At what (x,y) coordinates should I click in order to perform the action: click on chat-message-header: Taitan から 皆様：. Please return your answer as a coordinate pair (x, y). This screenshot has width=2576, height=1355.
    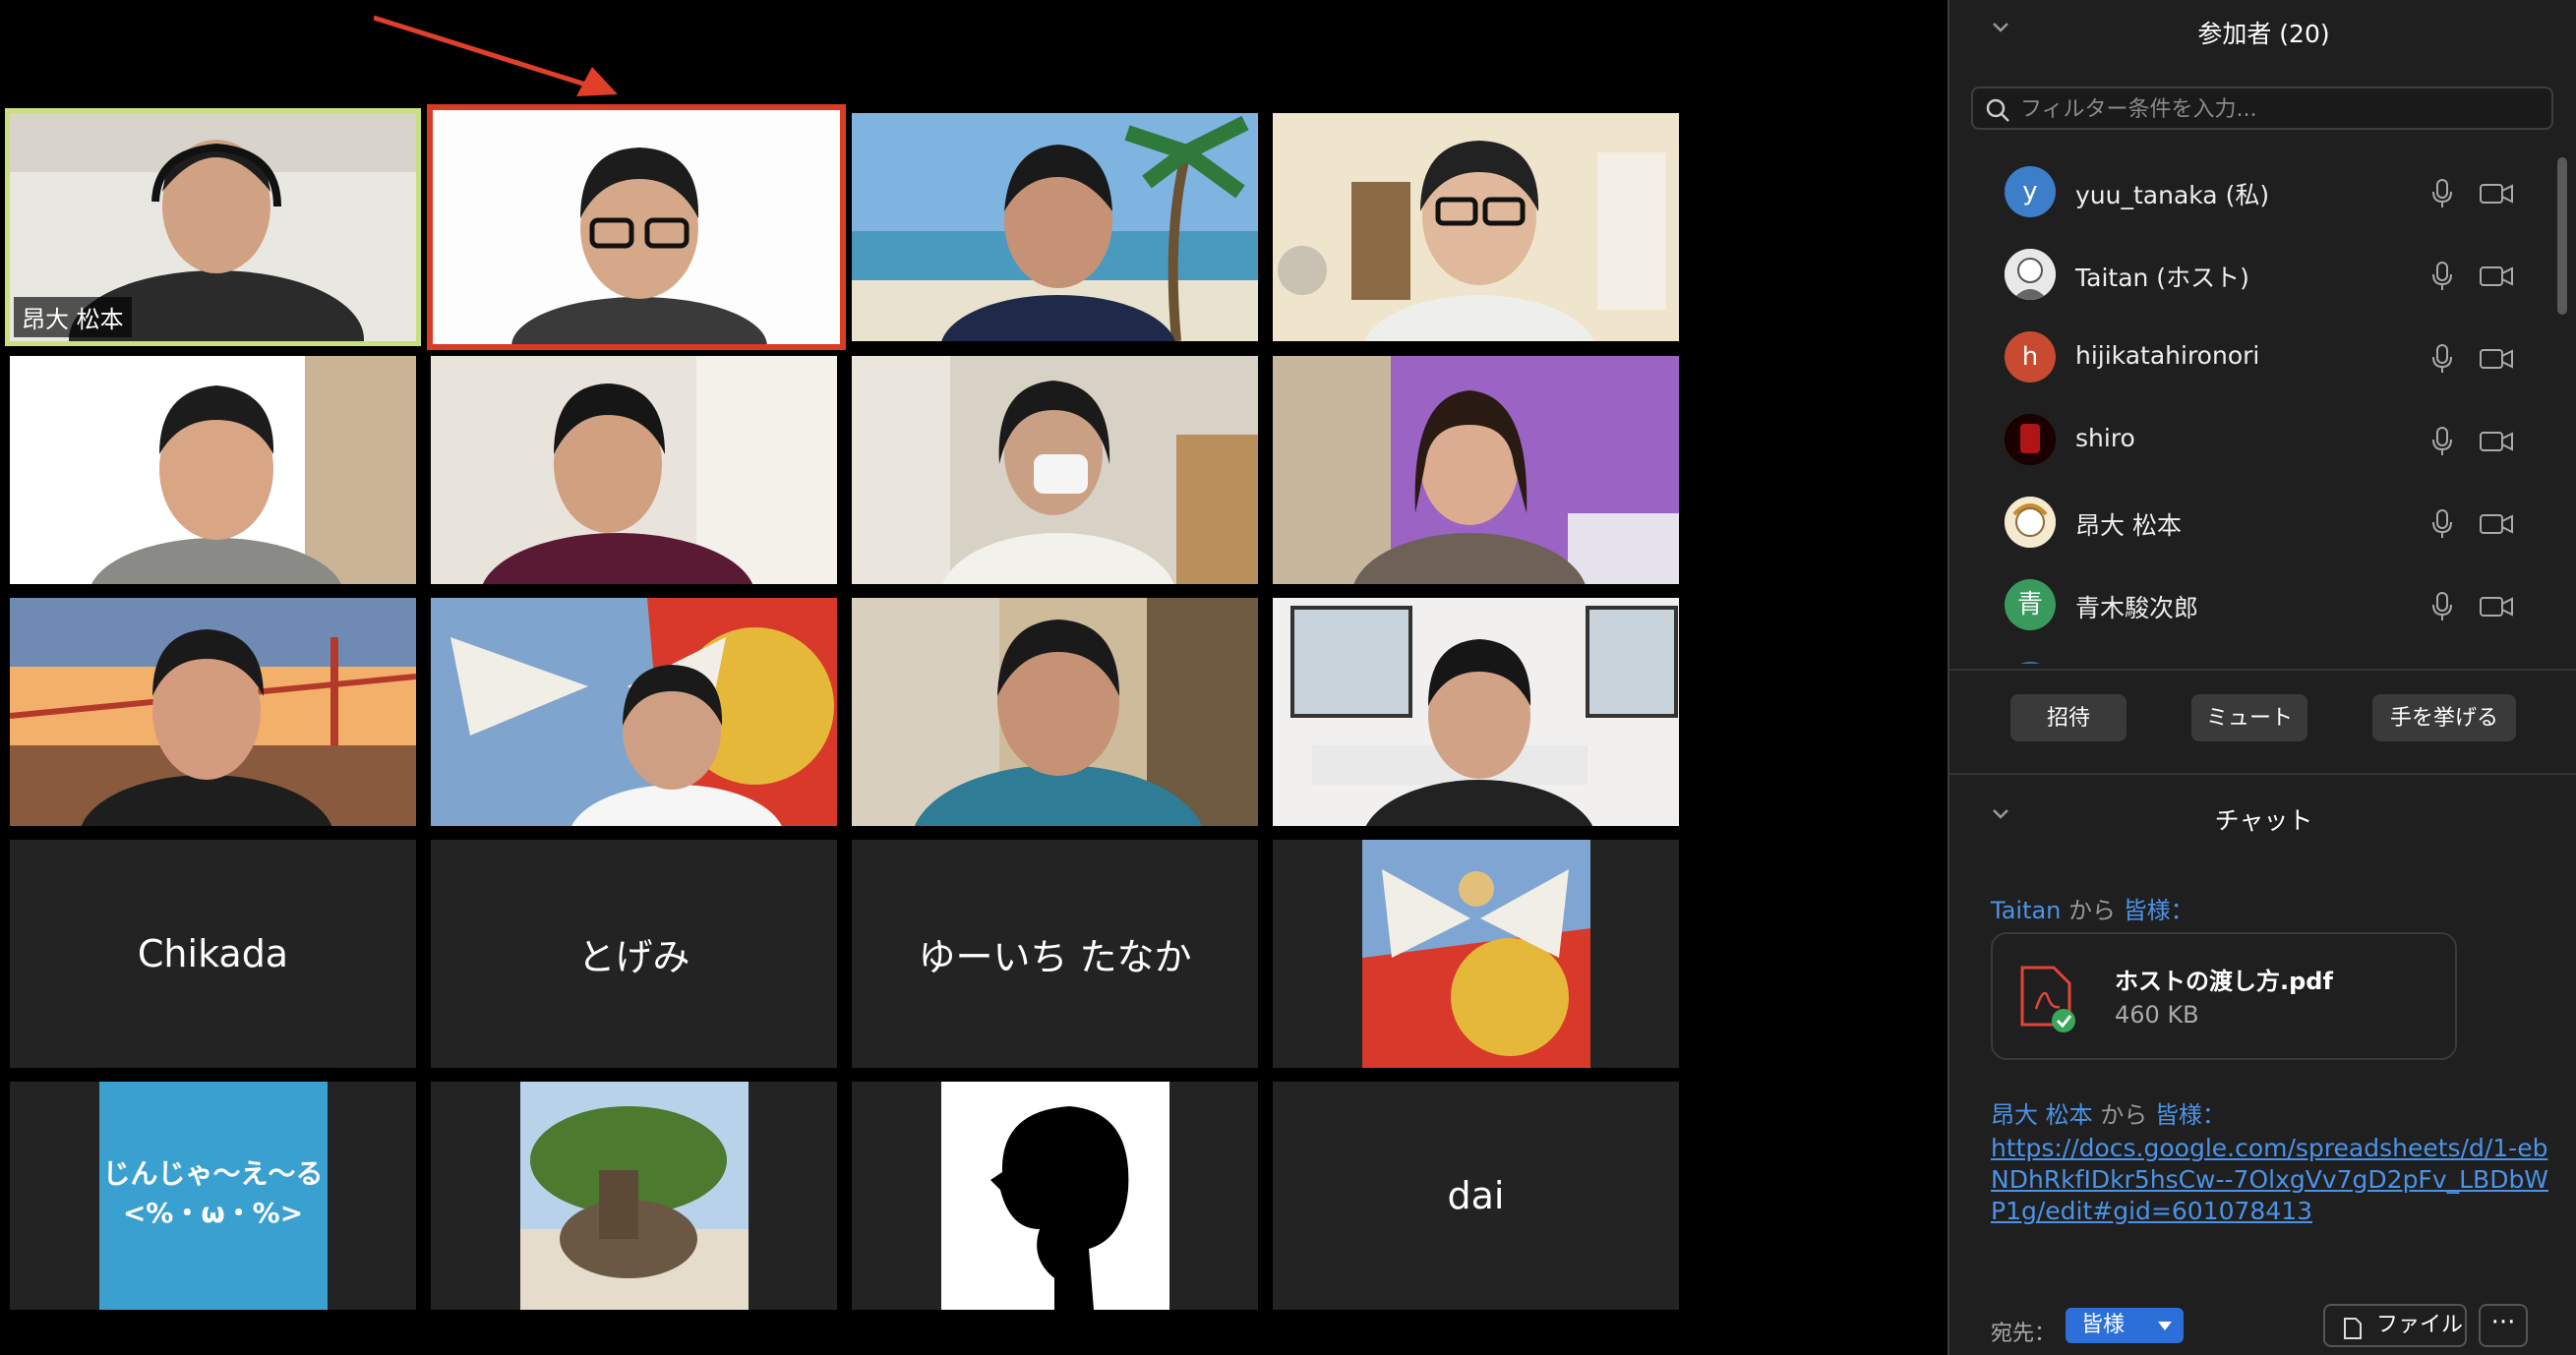
    Looking at the image, I should click on (2092, 908).